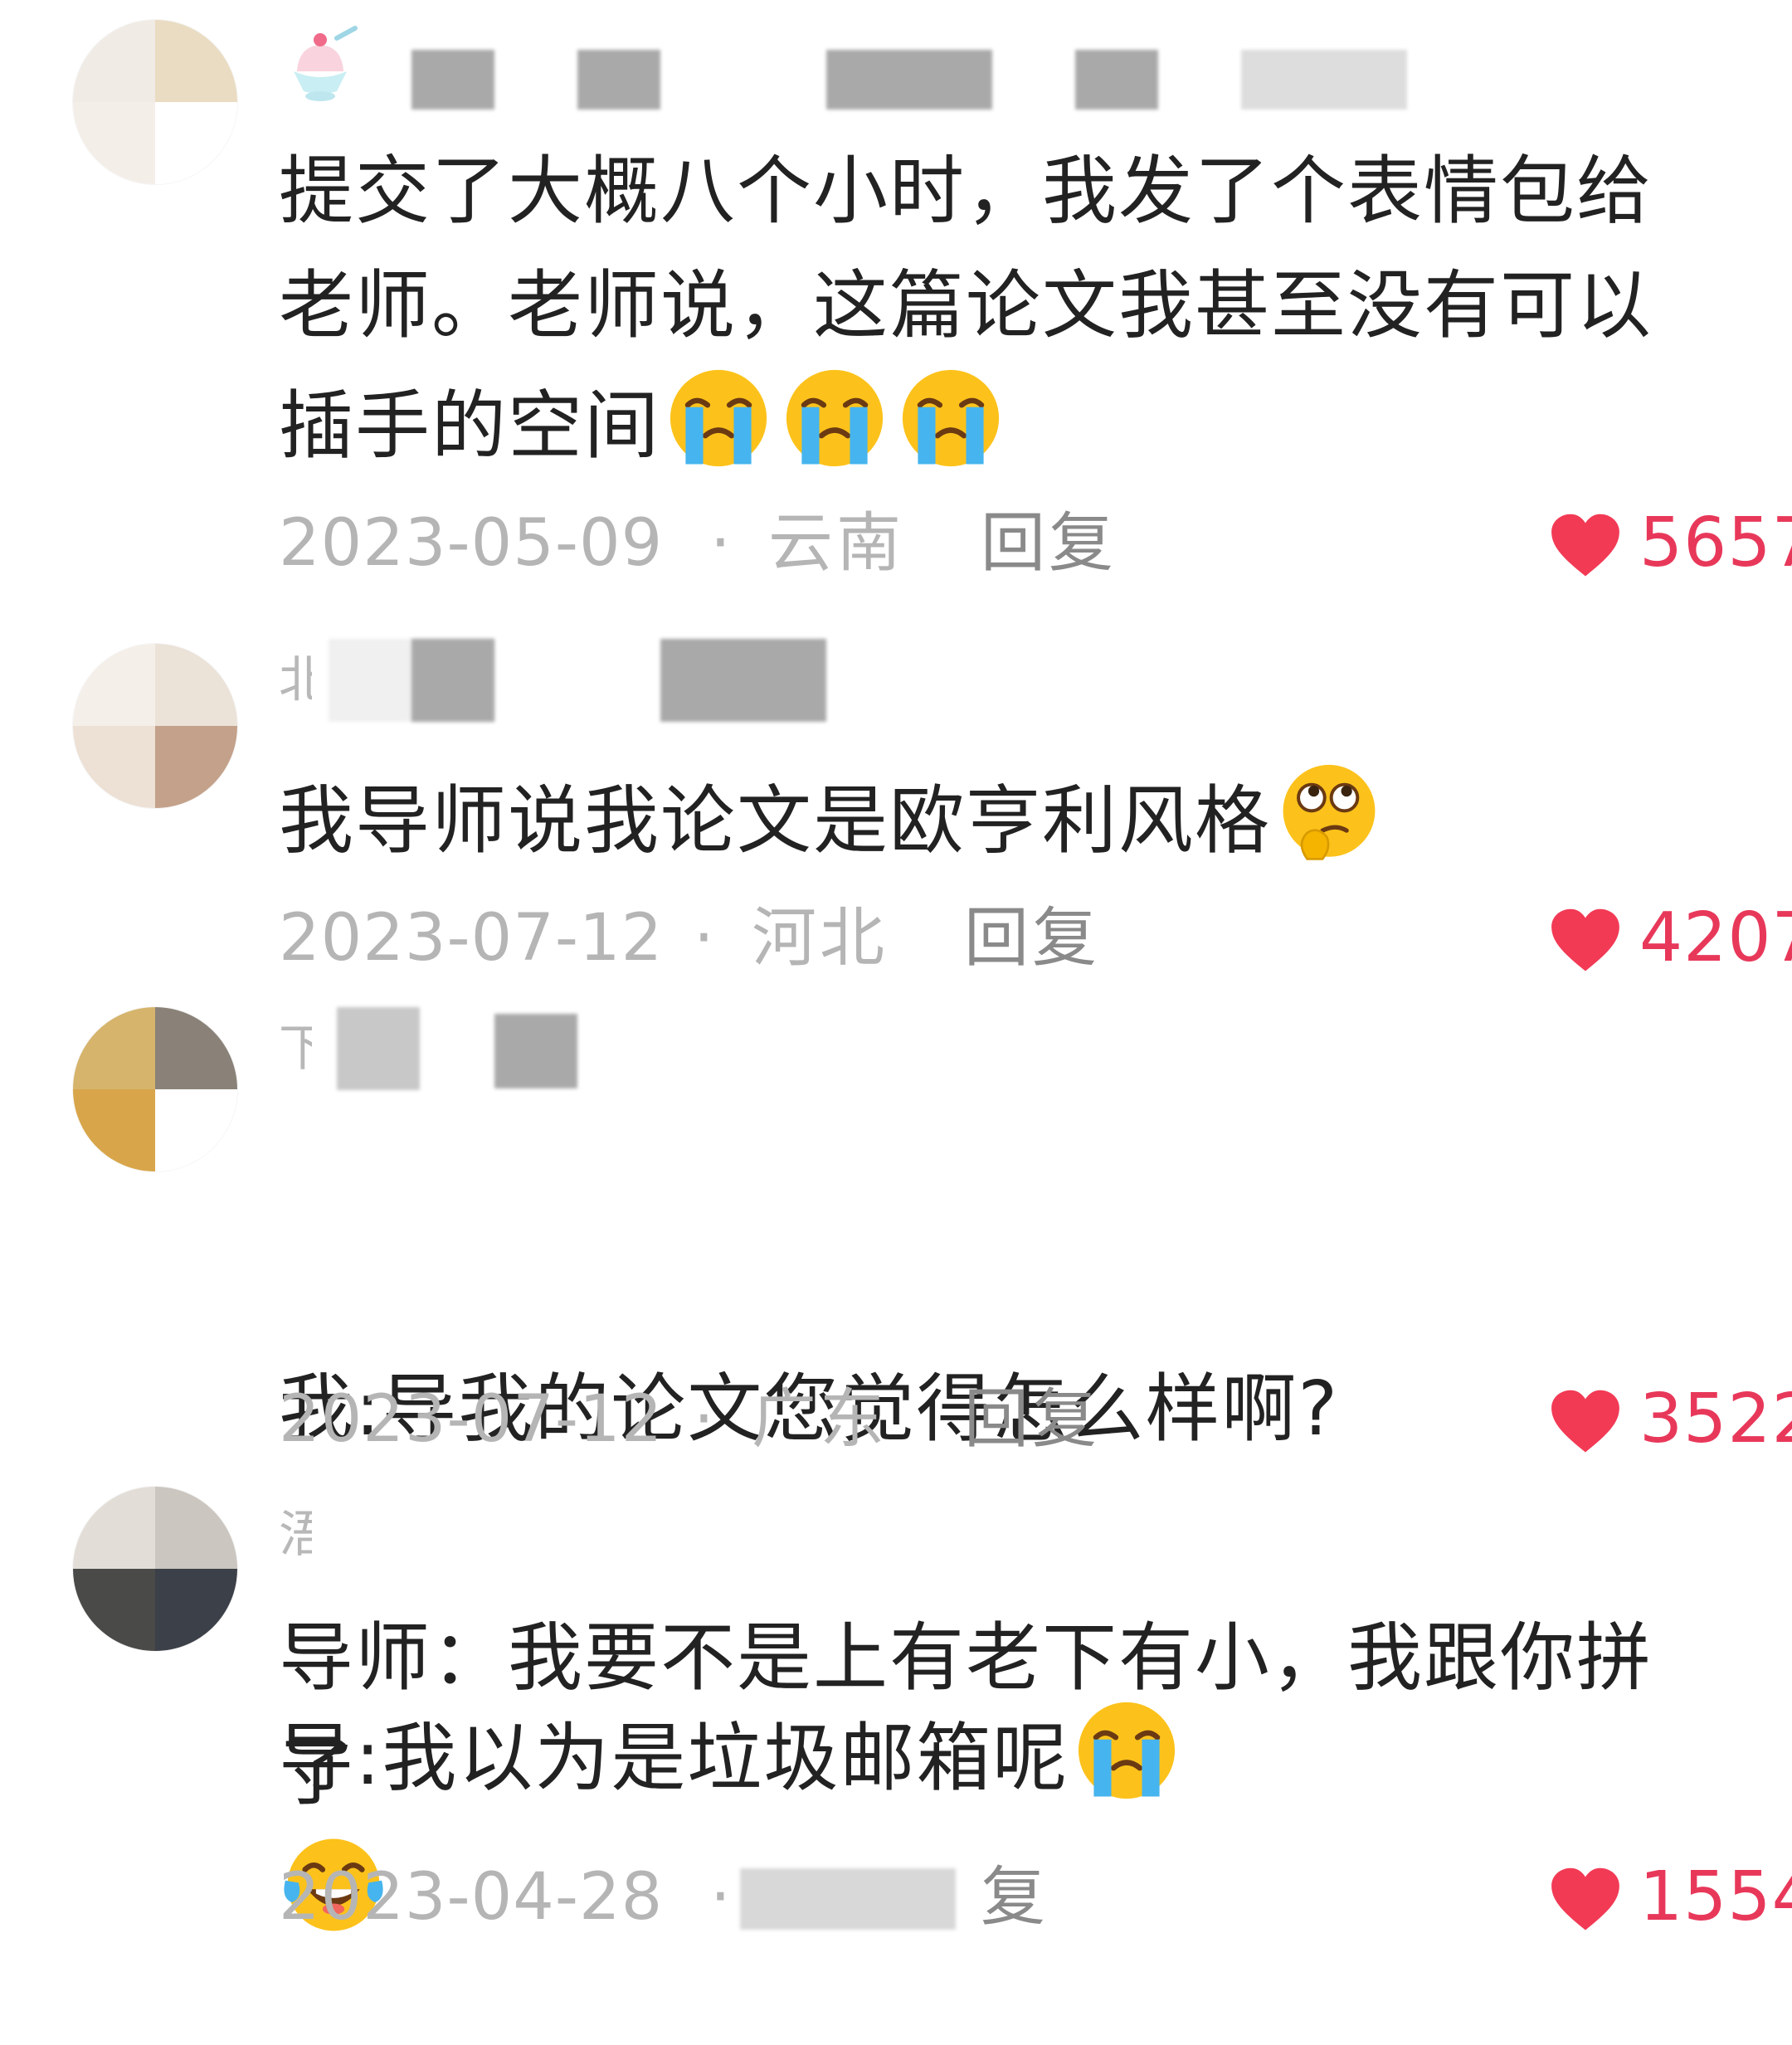  What do you see at coordinates (775, 820) in the screenshot?
I see `comment-body: 我导师说我论文是欧亨利风格` at bounding box center [775, 820].